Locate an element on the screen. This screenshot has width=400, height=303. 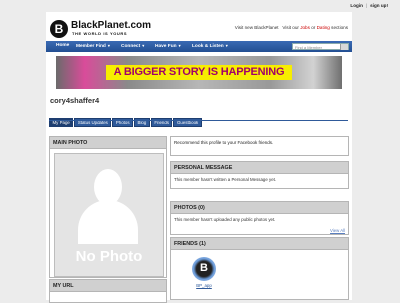
logo-name: BlackPlanet.com is located at coordinates (111, 25).